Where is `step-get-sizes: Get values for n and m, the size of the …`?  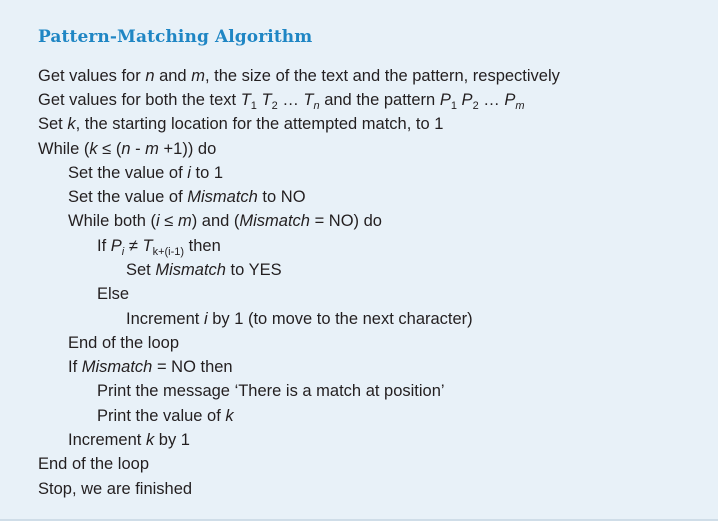 step-get-sizes: Get values for n and m, the size of the … is located at coordinates (299, 76).